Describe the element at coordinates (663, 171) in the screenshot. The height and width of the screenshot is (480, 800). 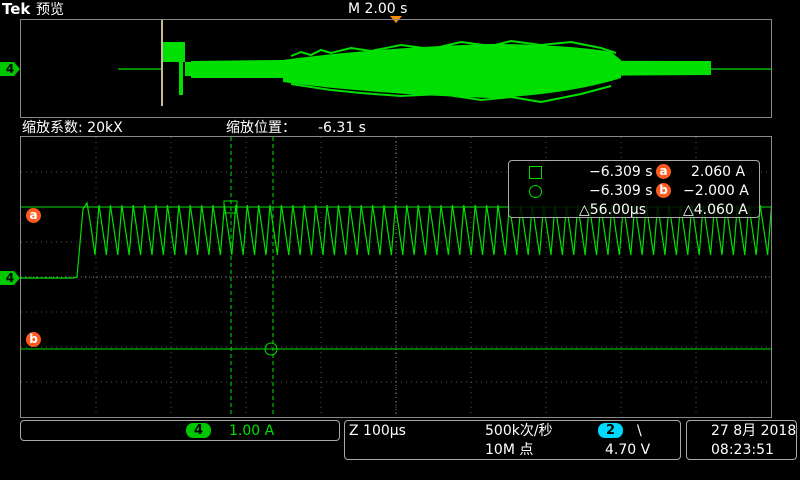
I see `cursor-a-badge: a` at that location.